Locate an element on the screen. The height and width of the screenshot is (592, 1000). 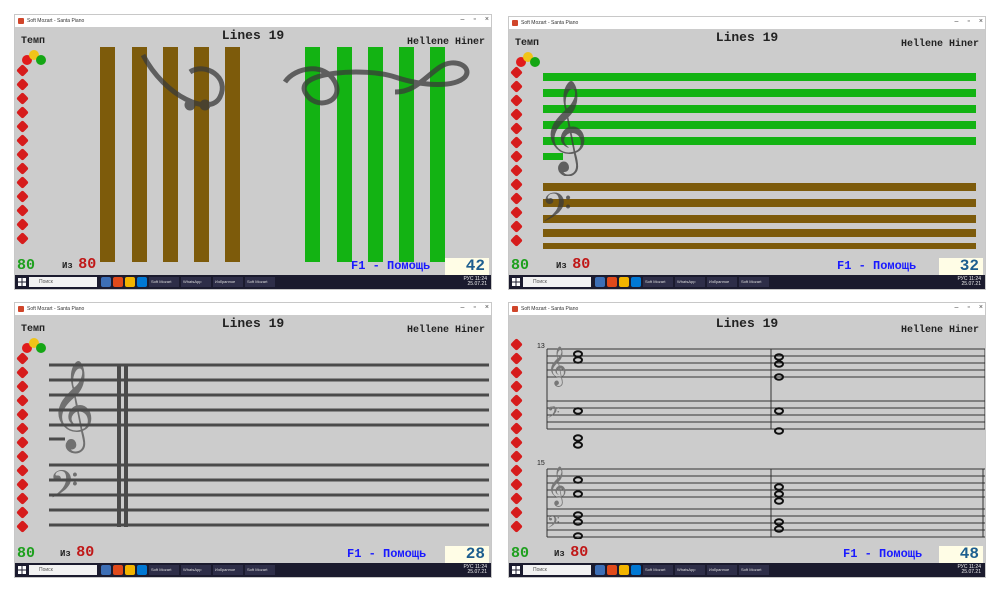
vertical-staff-lines is located at coordinates (285, 154).